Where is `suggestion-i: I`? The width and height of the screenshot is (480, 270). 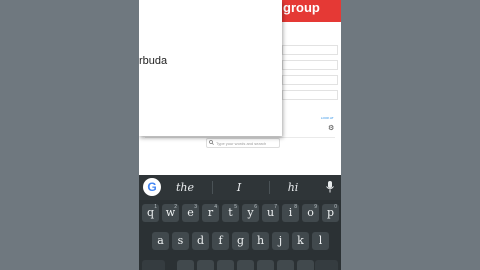 suggestion-i: I is located at coordinates (239, 187).